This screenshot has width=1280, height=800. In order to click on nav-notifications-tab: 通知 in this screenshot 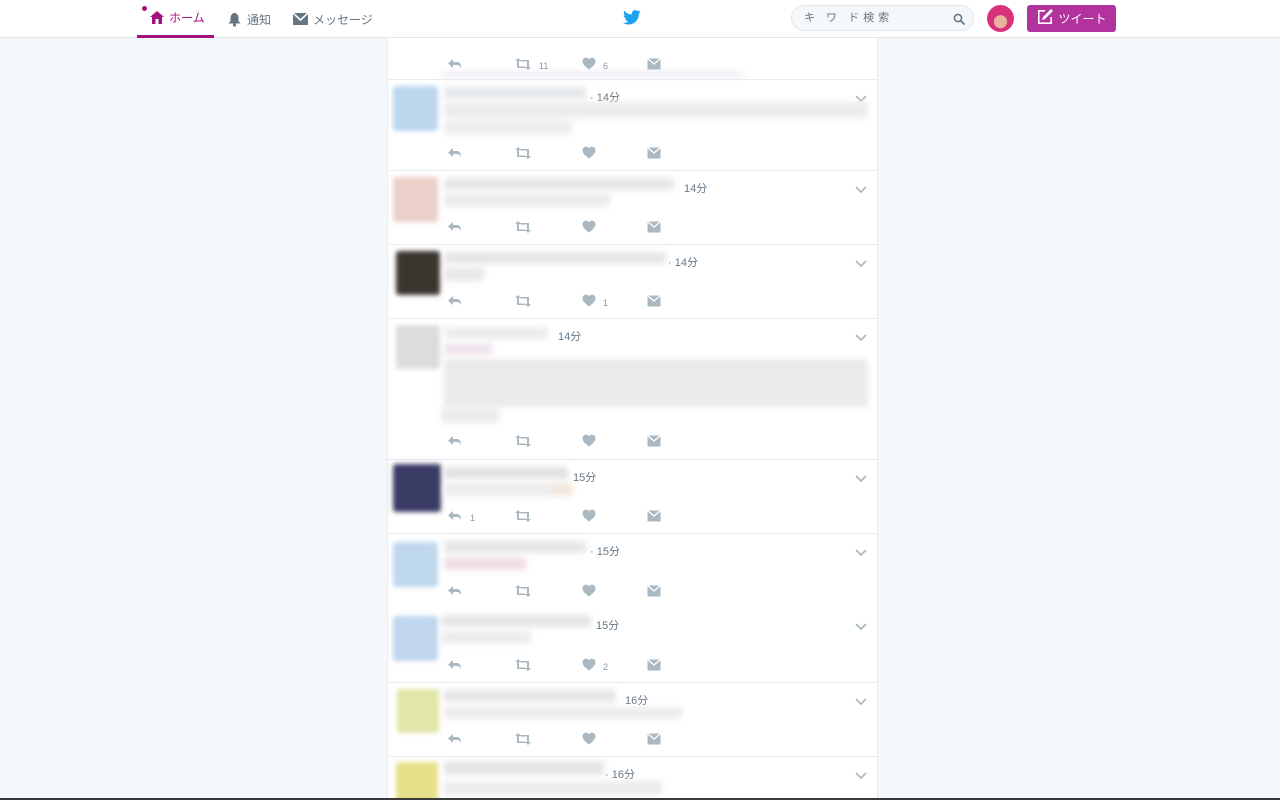, I will do `click(249, 19)`.